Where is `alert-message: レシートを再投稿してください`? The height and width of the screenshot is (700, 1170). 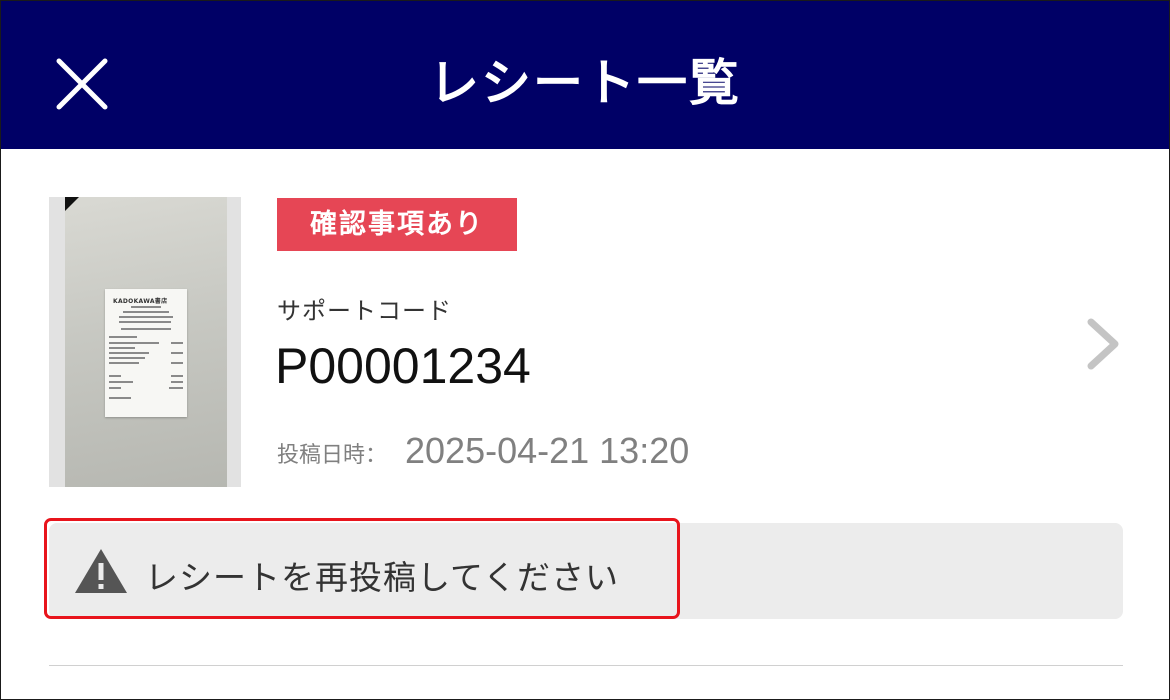 alert-message: レシートを再投稿してください is located at coordinates (382, 577).